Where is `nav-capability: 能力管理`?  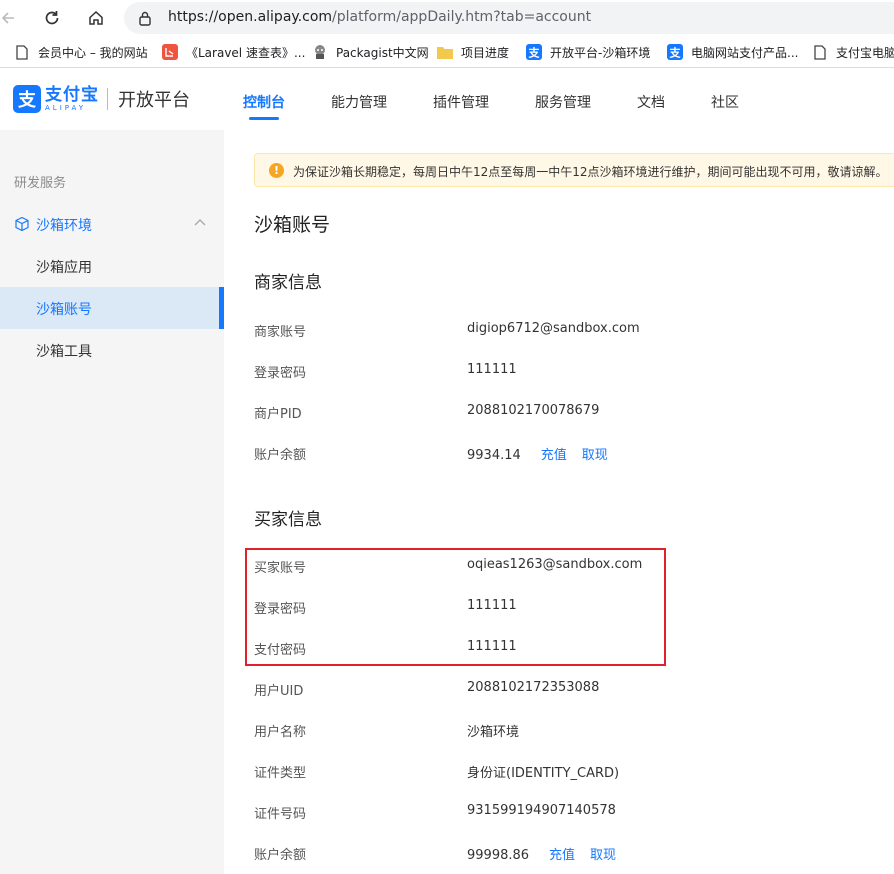 nav-capability: 能力管理 is located at coordinates (359, 102).